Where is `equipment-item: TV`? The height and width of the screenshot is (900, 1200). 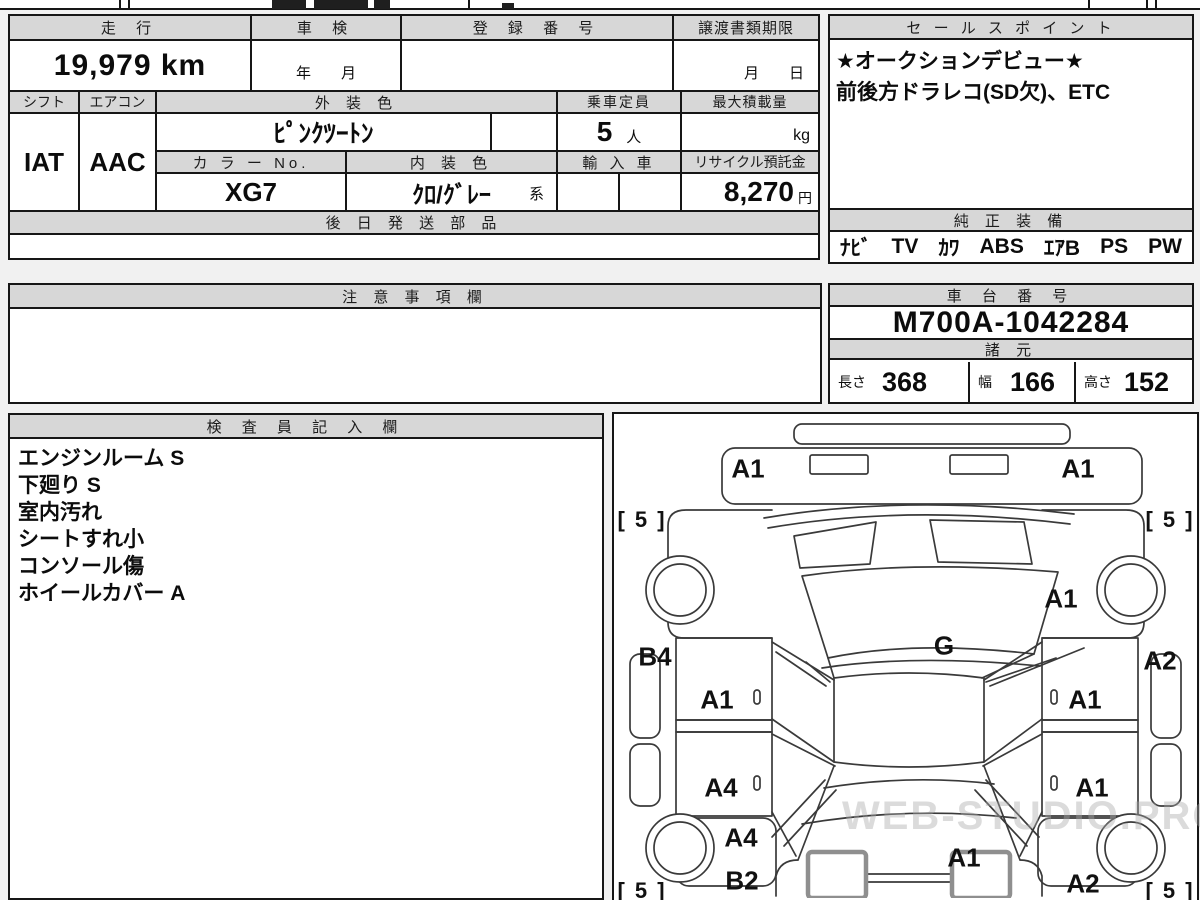 equipment-item: TV is located at coordinates (905, 246).